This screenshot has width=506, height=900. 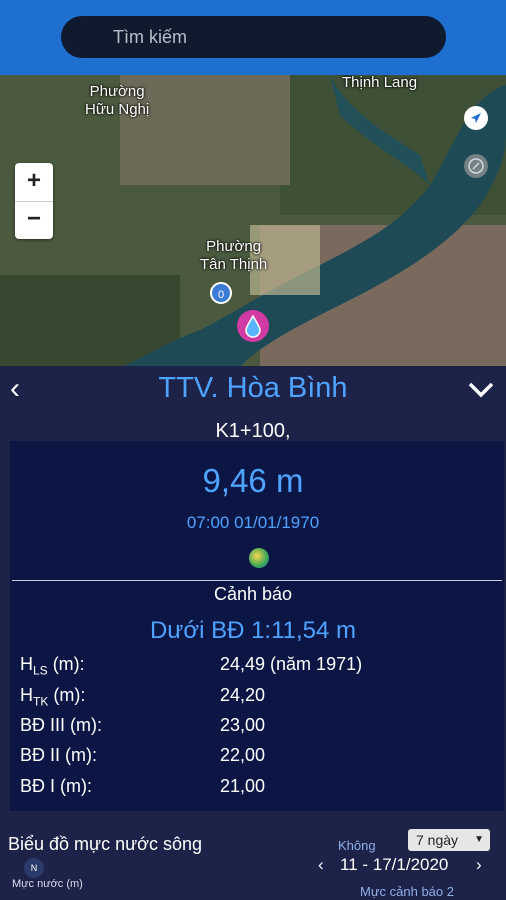 I want to click on chart-title: Biểu đồ mực nước sông, so click(x=105, y=844).